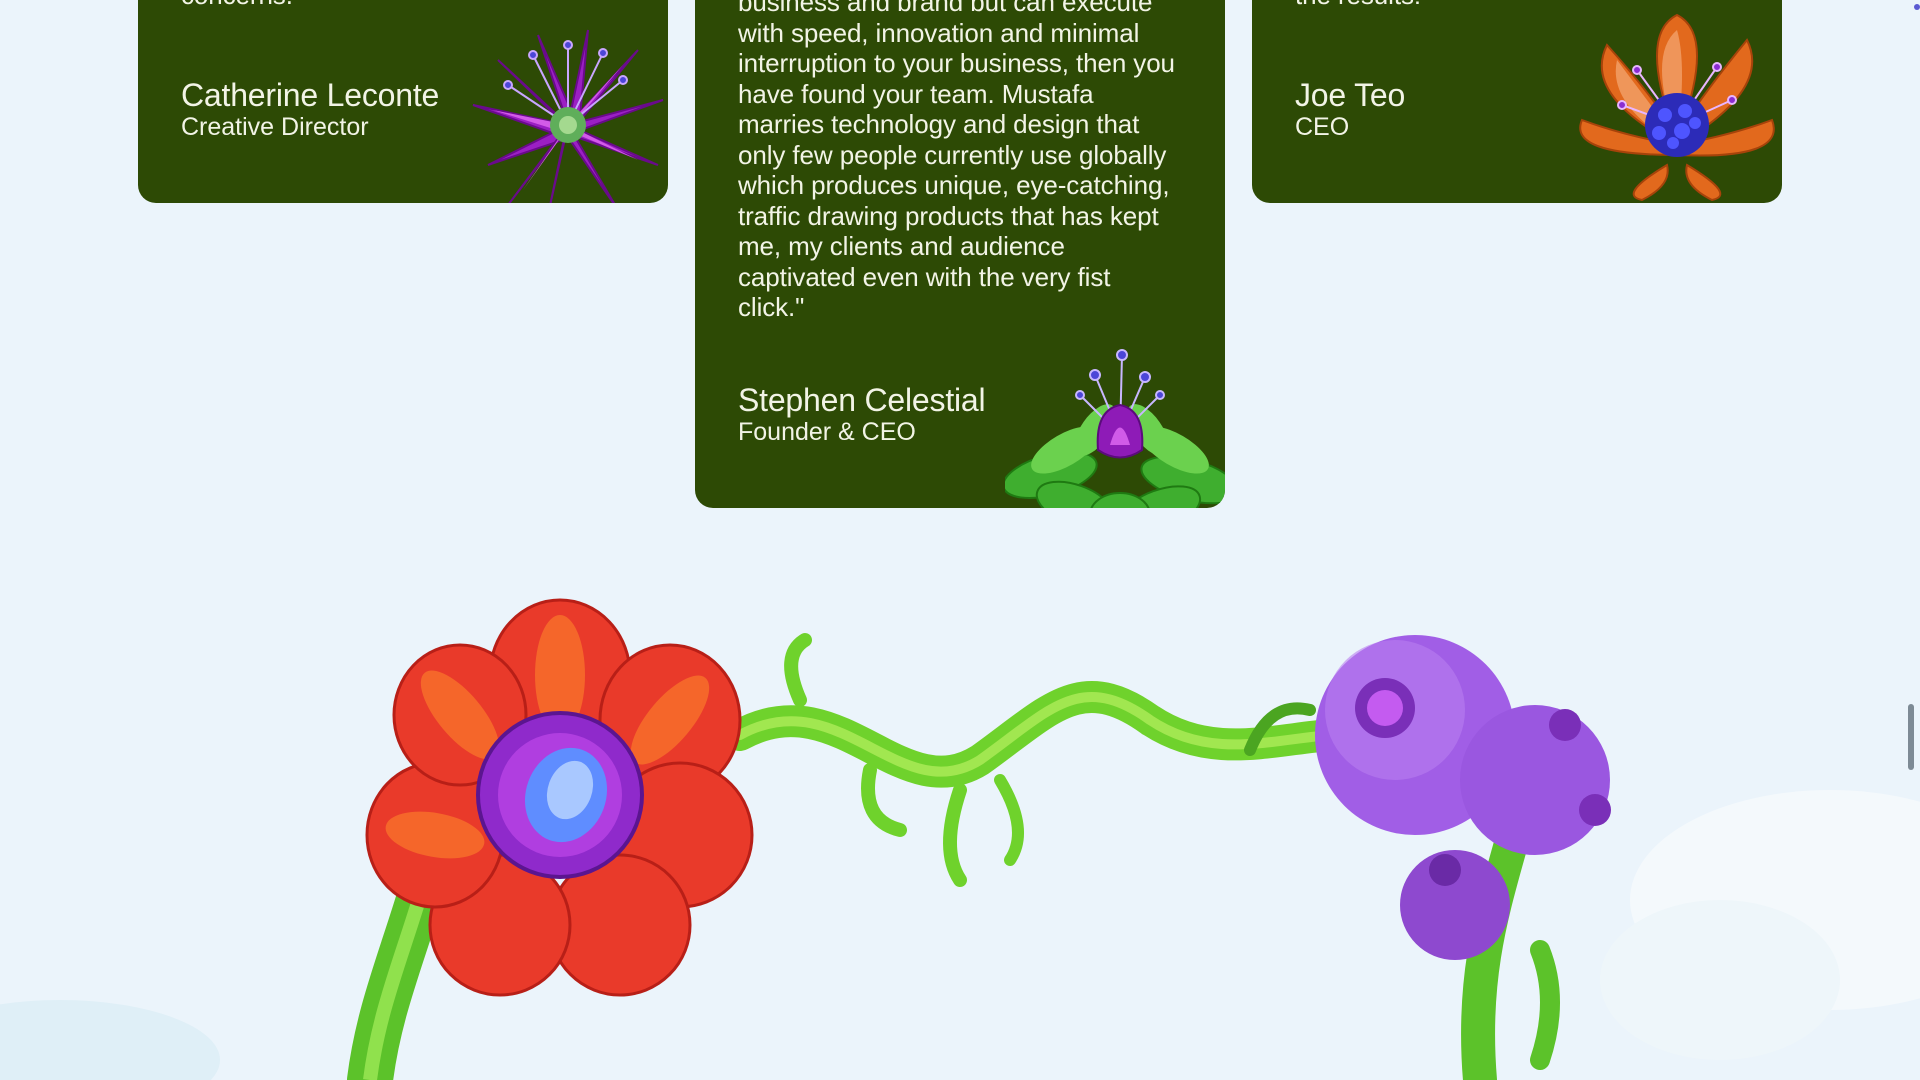  What do you see at coordinates (568, 116) in the screenshot?
I see `purple-spiky-flower-icon` at bounding box center [568, 116].